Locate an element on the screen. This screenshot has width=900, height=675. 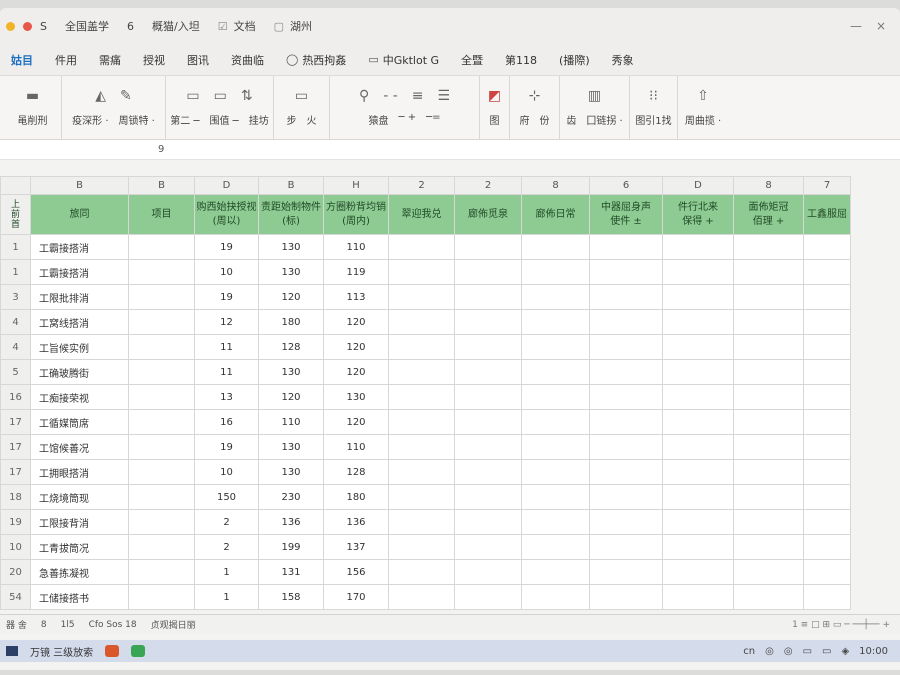
ribbon-group-9: ⁝⁝ 图引1找 is located at coordinates (654, 107).